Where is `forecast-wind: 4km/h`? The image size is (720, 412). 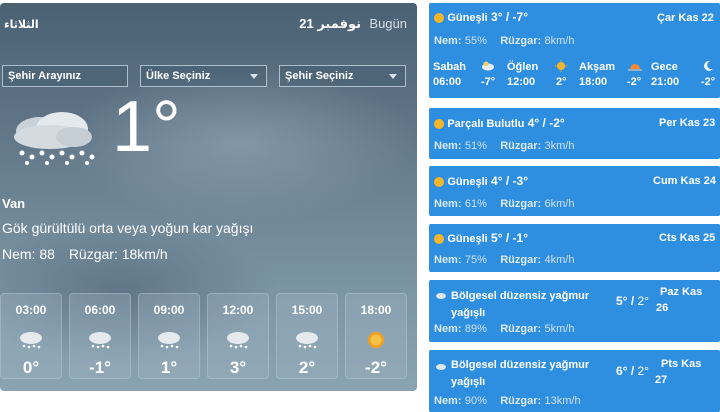
forecast-wind: 4km/h is located at coordinates (559, 260).